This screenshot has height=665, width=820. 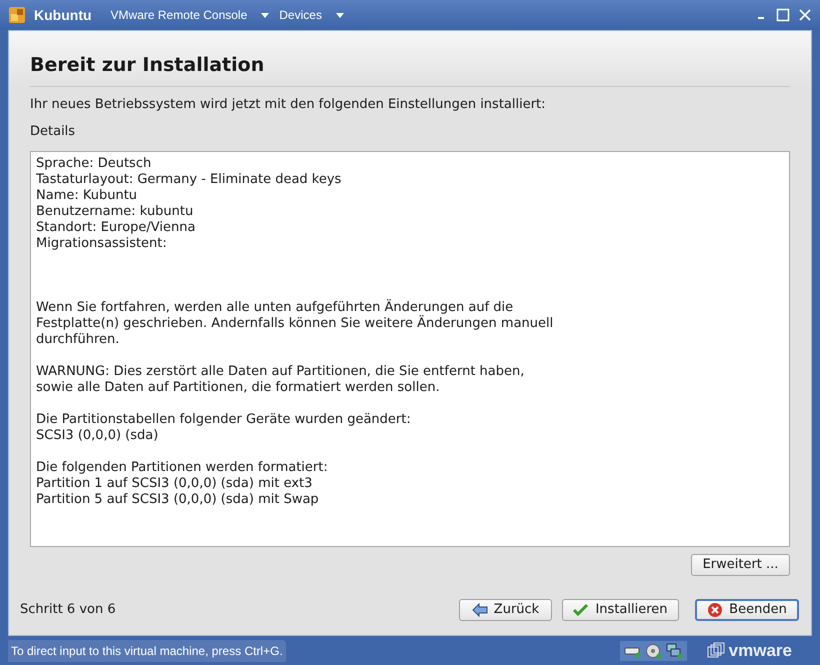 What do you see at coordinates (190, 15) in the screenshot?
I see `menu-button: VMware Remote Console` at bounding box center [190, 15].